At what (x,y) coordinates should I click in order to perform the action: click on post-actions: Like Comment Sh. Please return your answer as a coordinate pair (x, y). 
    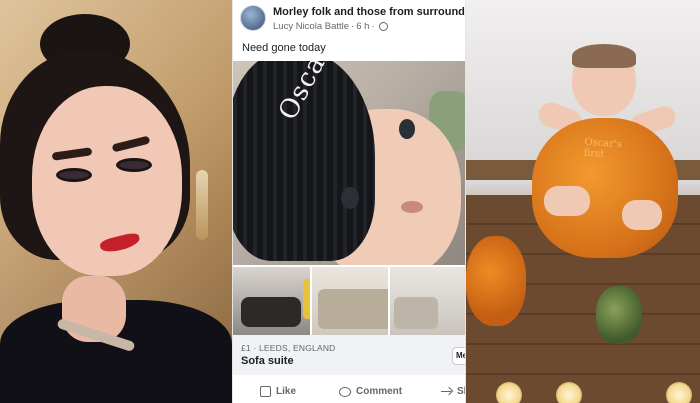
    Looking at the image, I should click on (349, 392).